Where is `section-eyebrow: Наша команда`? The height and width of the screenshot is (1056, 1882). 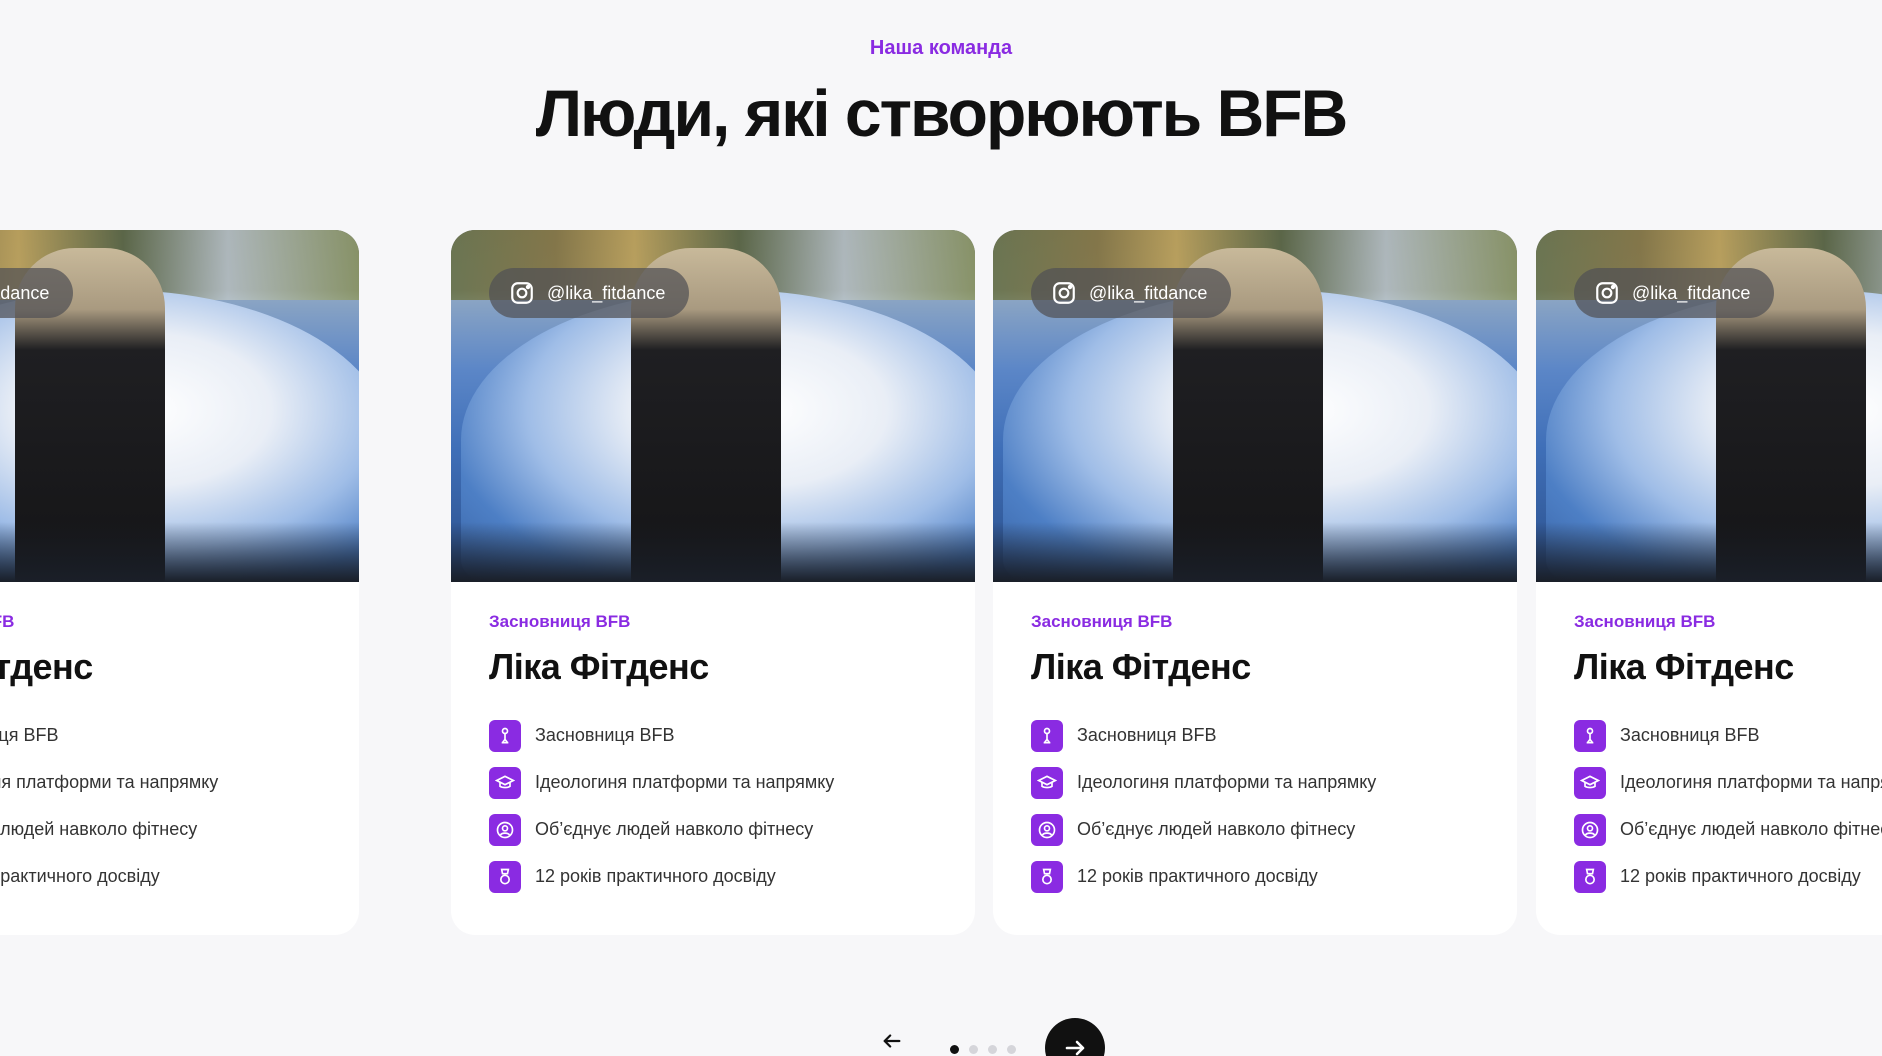
section-eyebrow: Наша команда is located at coordinates (941, 48).